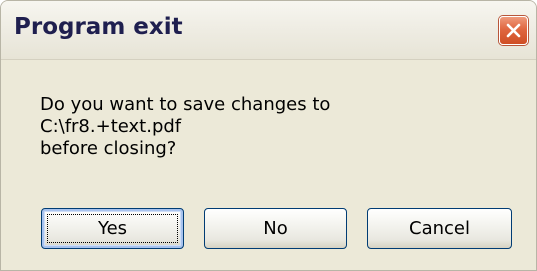  I want to click on cancel-button-label: Cancel, so click(439, 228).